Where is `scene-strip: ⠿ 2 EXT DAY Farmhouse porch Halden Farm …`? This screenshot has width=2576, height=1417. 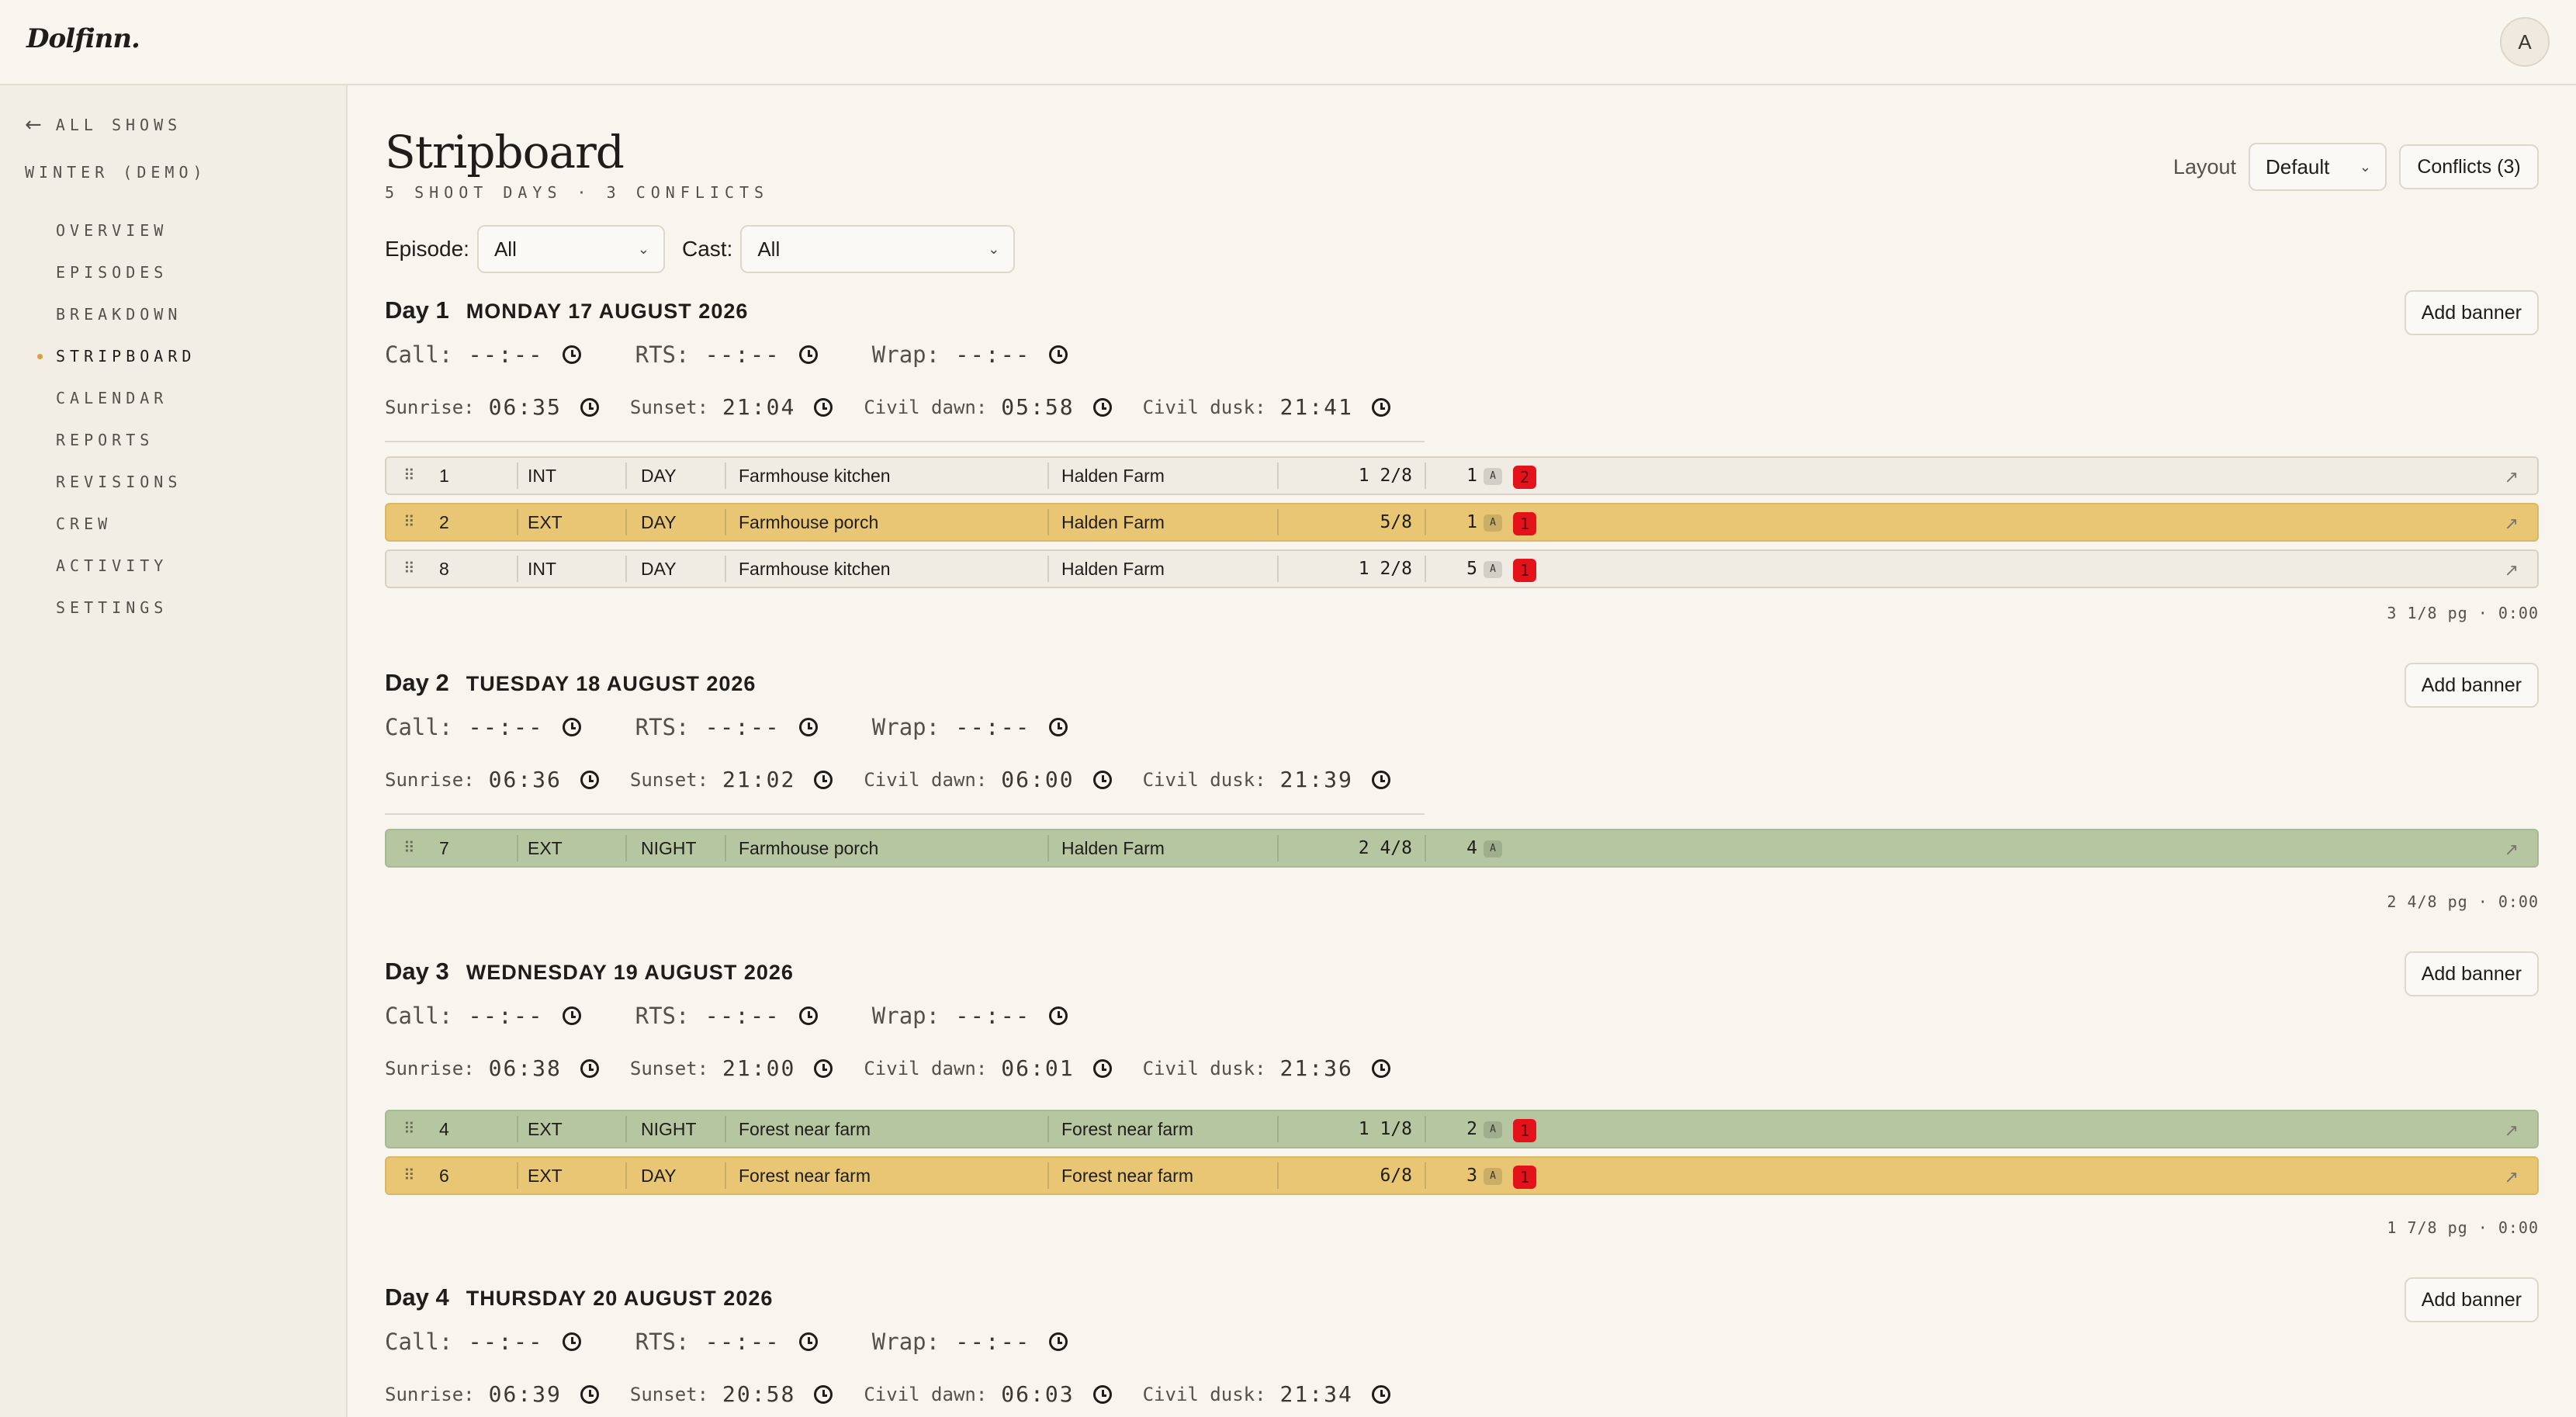
scene-strip: ⠿ 2 EXT DAY Farmhouse porch Halden Farm … is located at coordinates (1462, 522).